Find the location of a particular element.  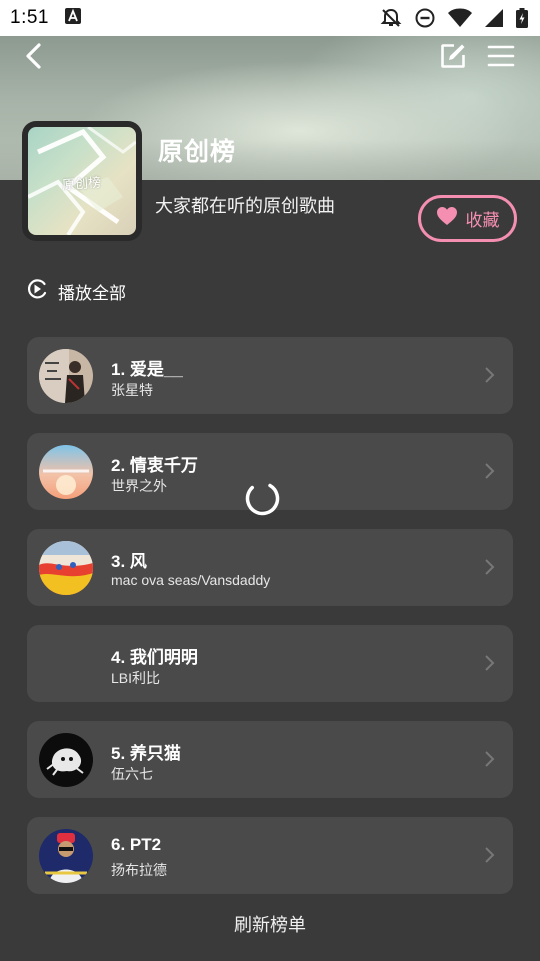

cover-title-text: 原创榜 is located at coordinates (81, 183).